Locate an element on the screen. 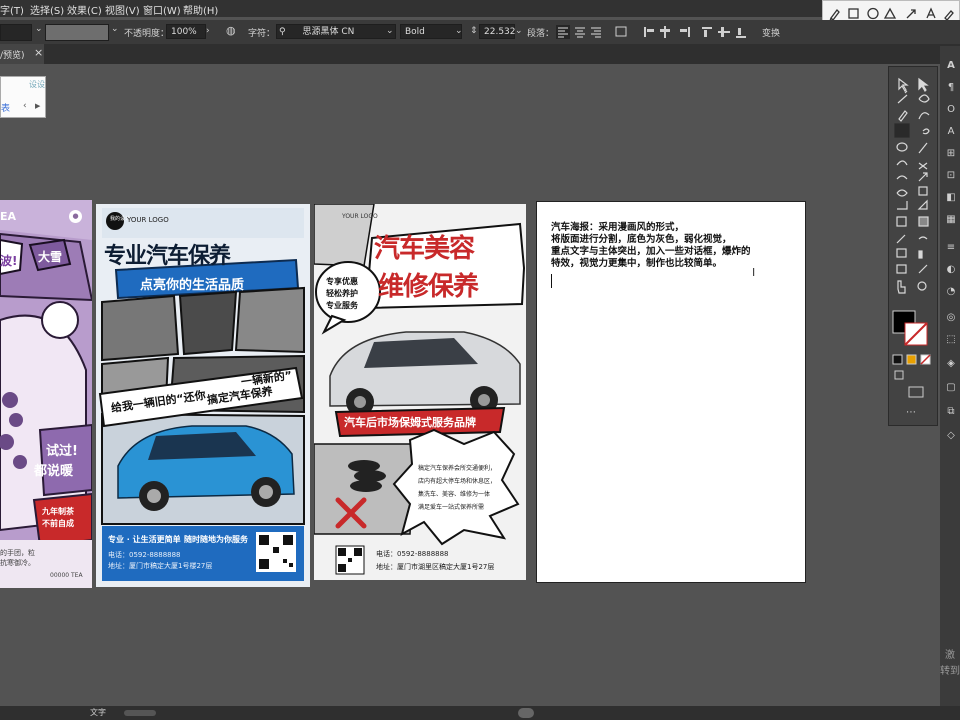  poster3-desc-2: 店内有超大停车场和休息区， is located at coordinates (457, 481).